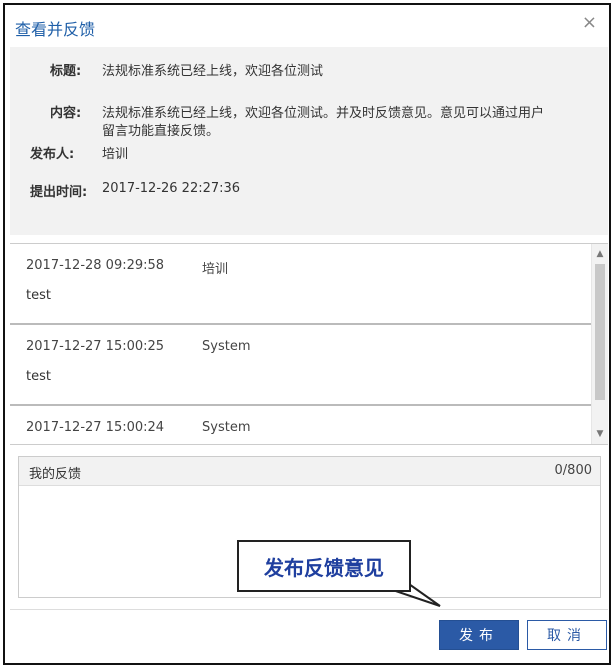 Image resolution: width=616 pixels, height=671 pixels. What do you see at coordinates (600, 332) in the screenshot?
I see `scrollbar-thumb` at bounding box center [600, 332].